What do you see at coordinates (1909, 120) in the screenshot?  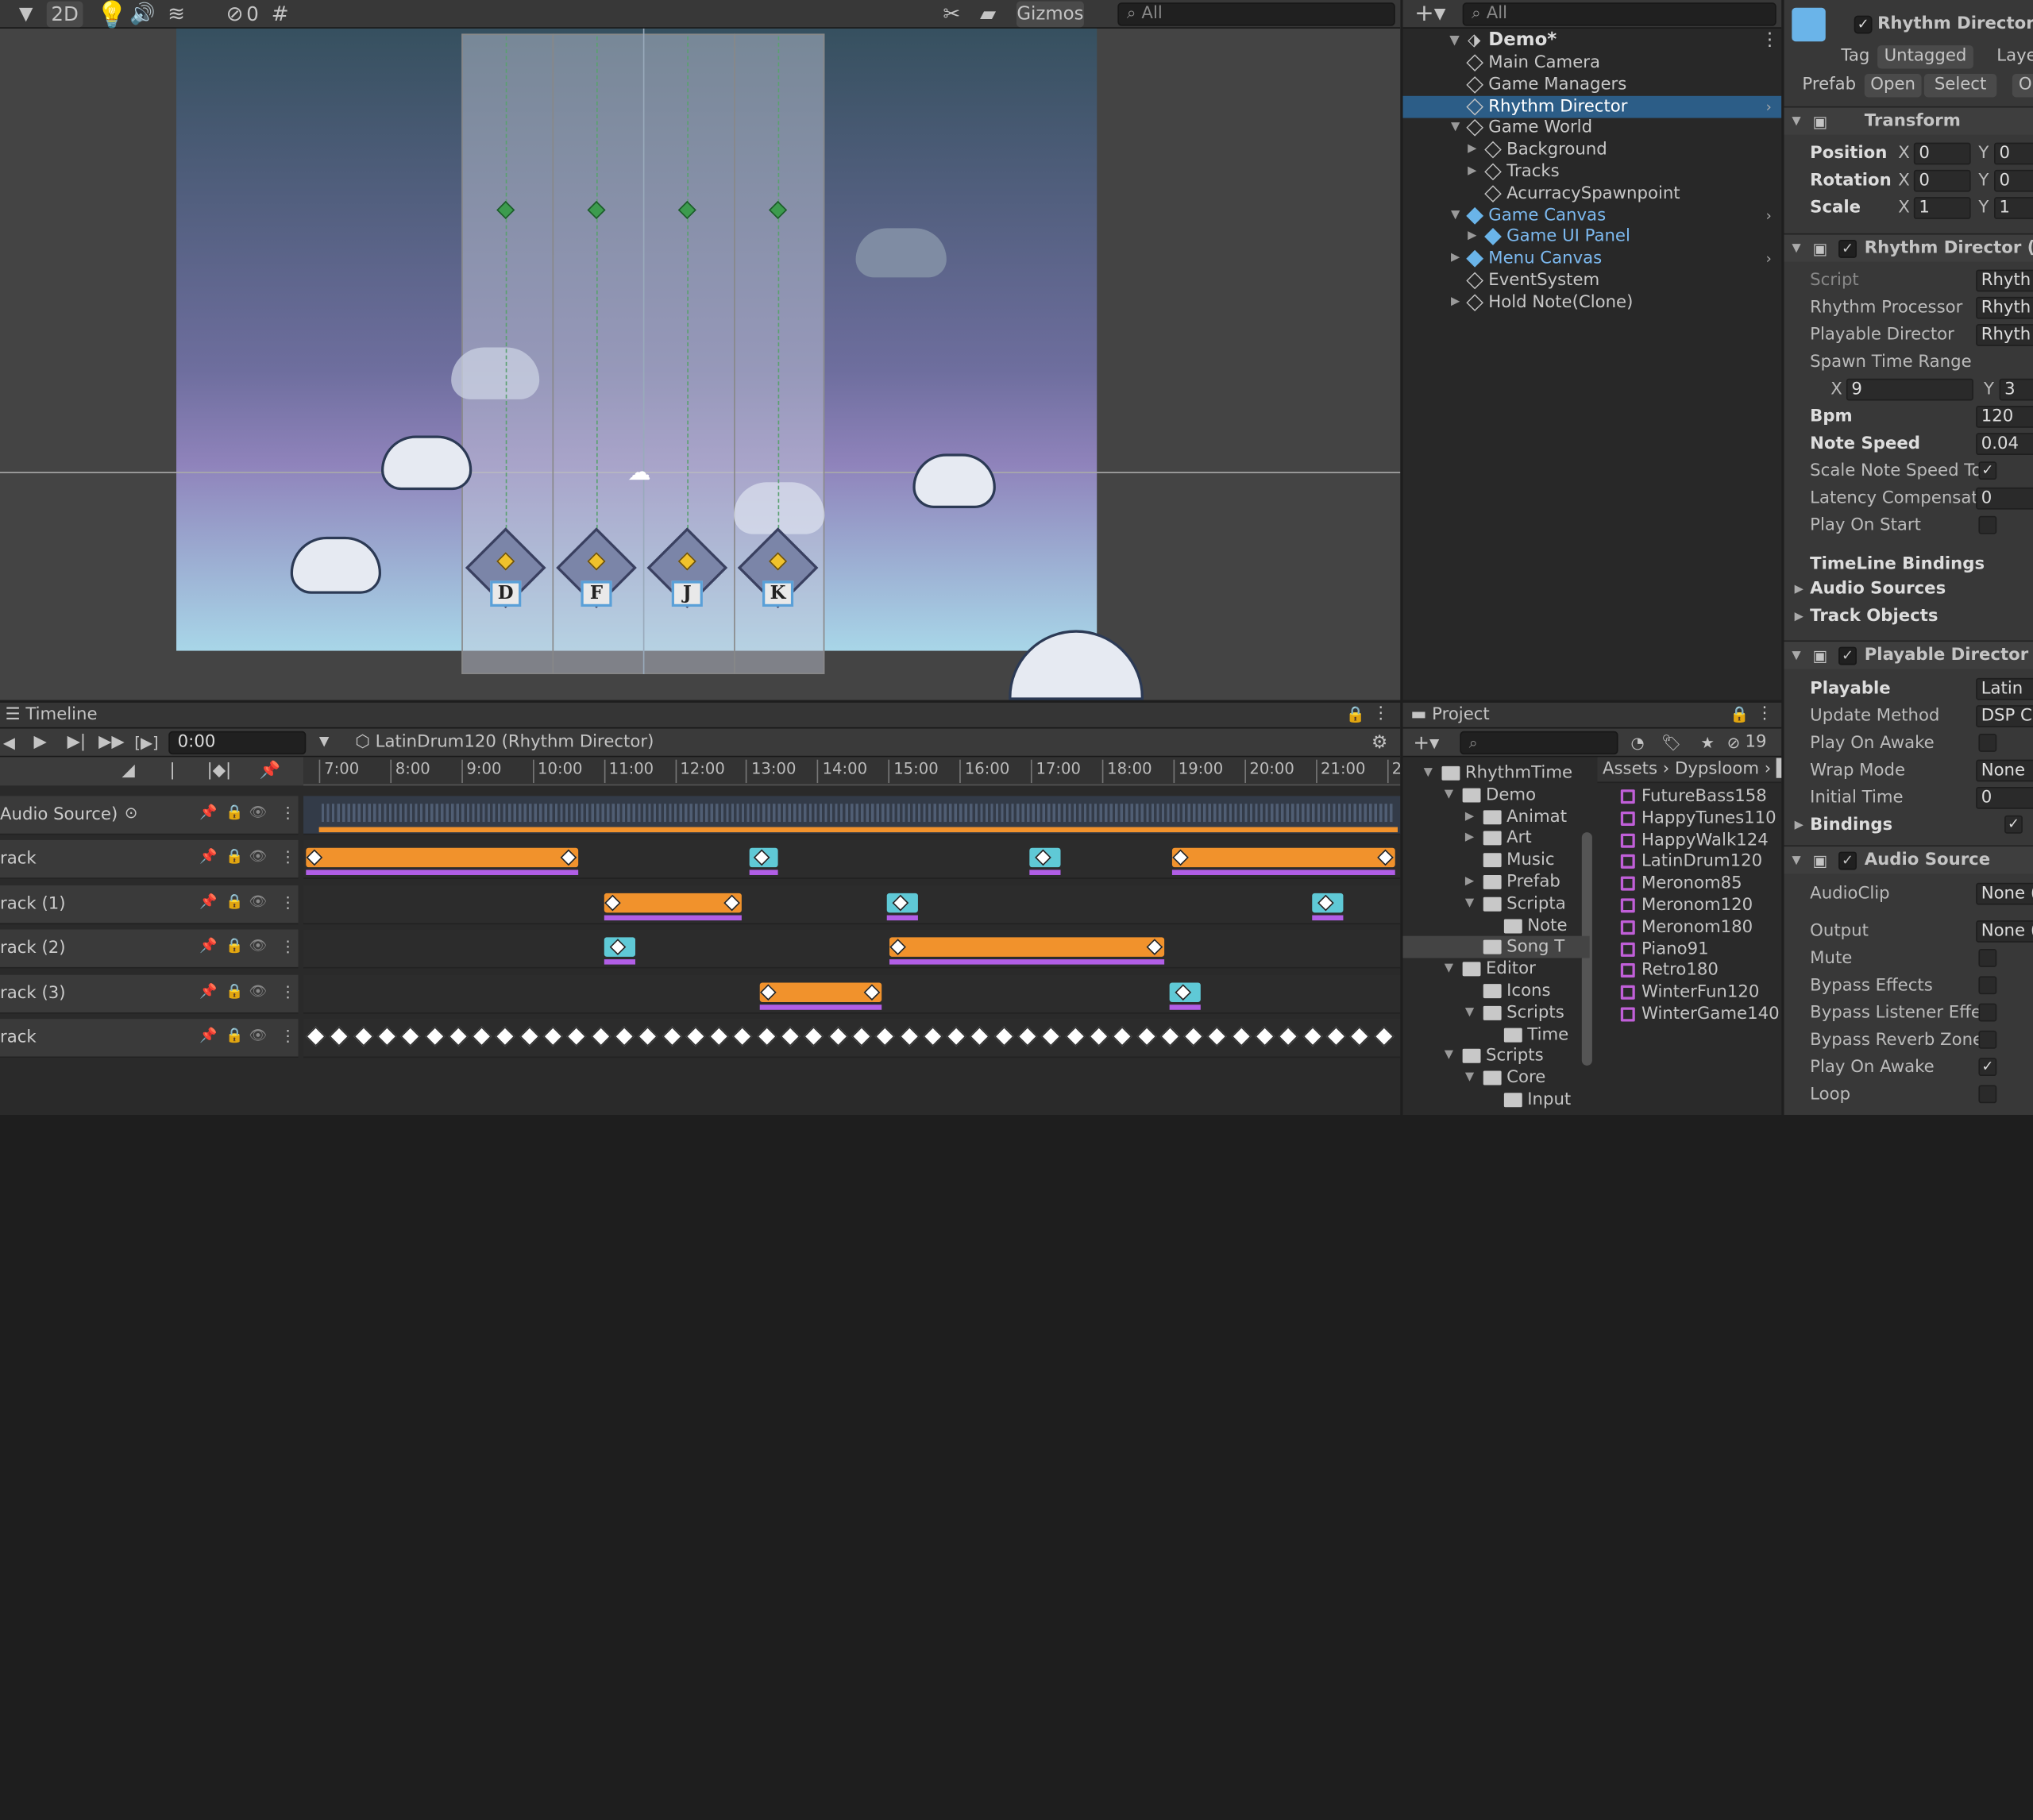 I see `transform-header: ▼ ▣ Transform` at bounding box center [1909, 120].